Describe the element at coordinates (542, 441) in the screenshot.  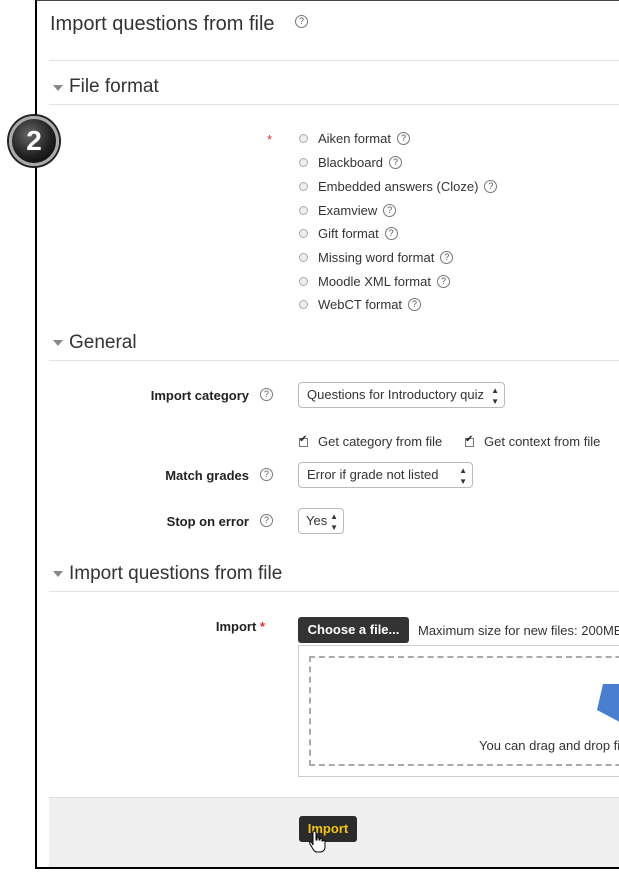
I see `checkbox-label: Get context from file` at that location.